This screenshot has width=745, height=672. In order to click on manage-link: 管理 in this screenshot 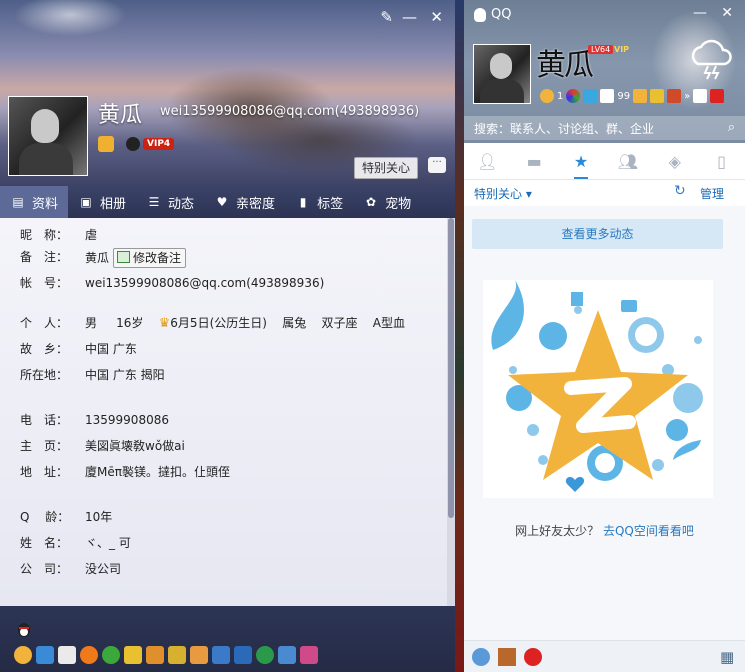, I will do `click(712, 193)`.